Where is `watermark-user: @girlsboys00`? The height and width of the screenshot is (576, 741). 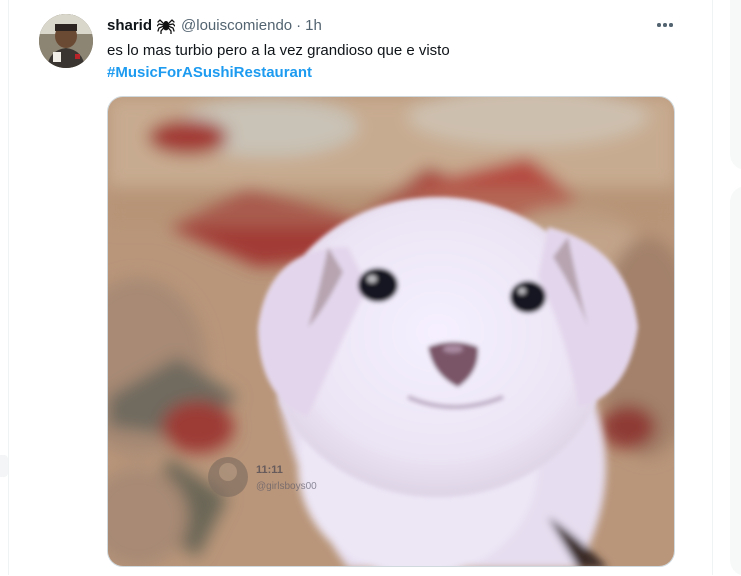
watermark-user: @girlsboys00 is located at coordinates (286, 486).